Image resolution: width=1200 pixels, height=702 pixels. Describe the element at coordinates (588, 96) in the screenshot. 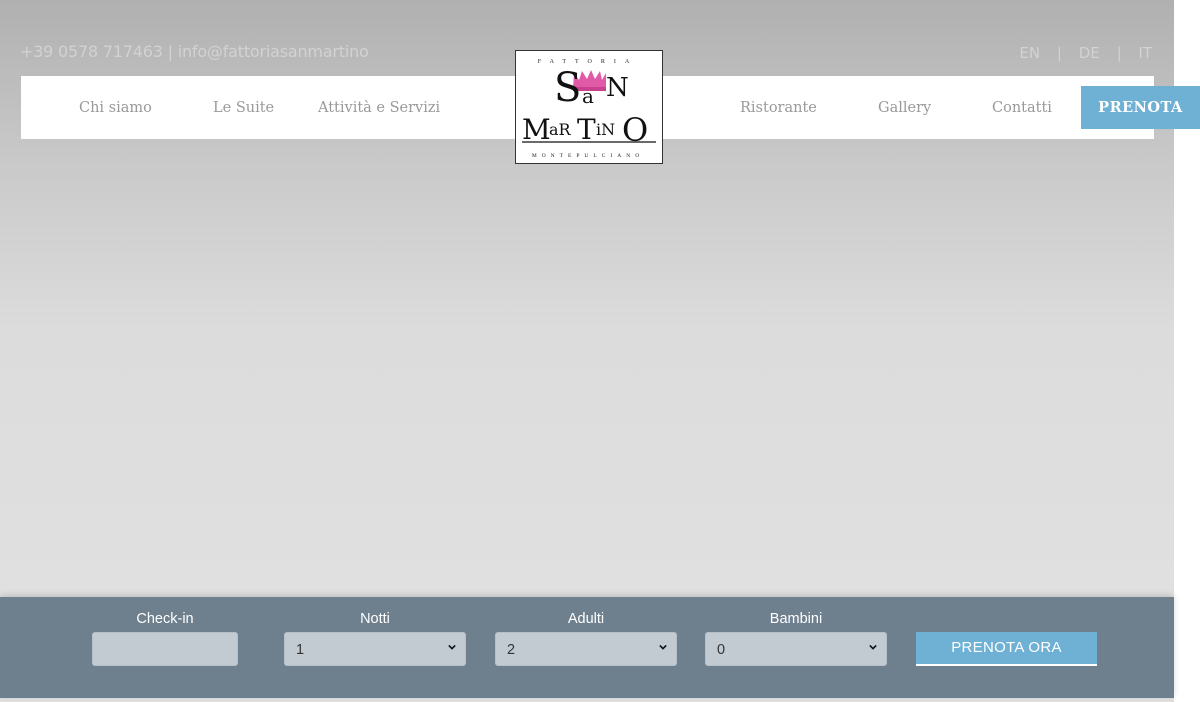

I see `svg-text: a` at that location.